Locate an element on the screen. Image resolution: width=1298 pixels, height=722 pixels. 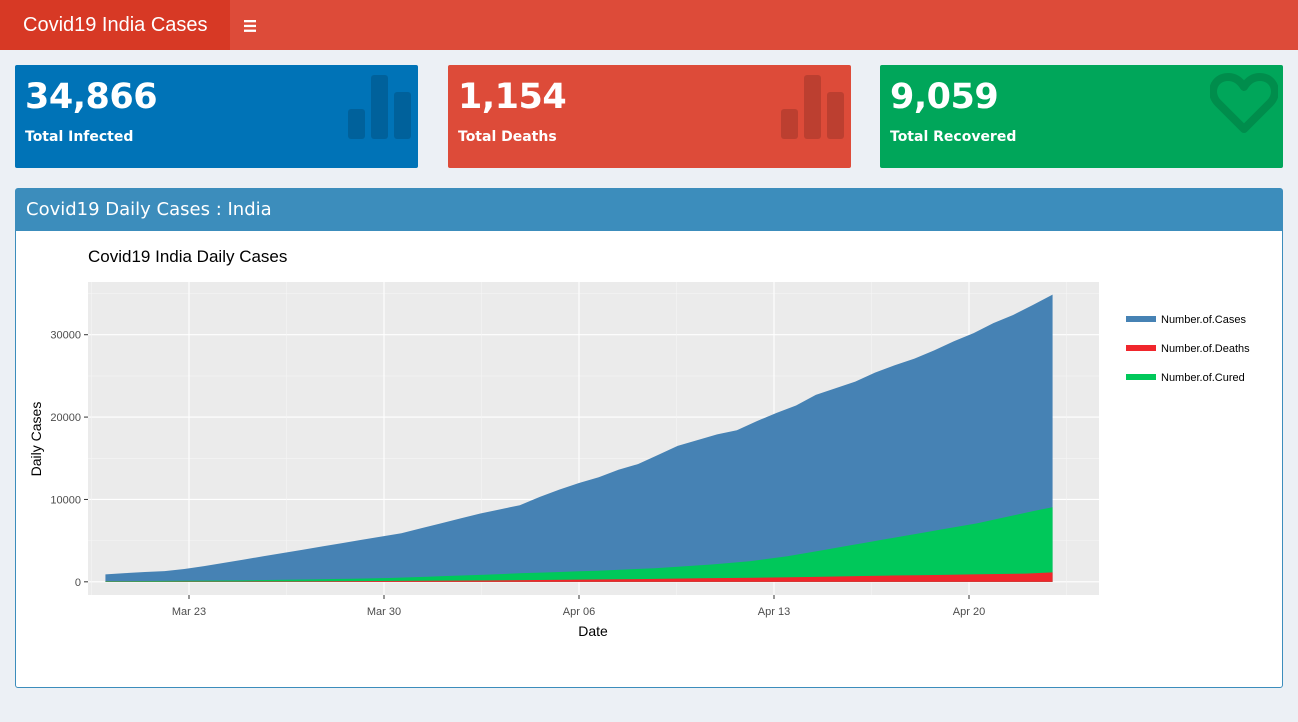
hamburger-icon is located at coordinates (251, 25).